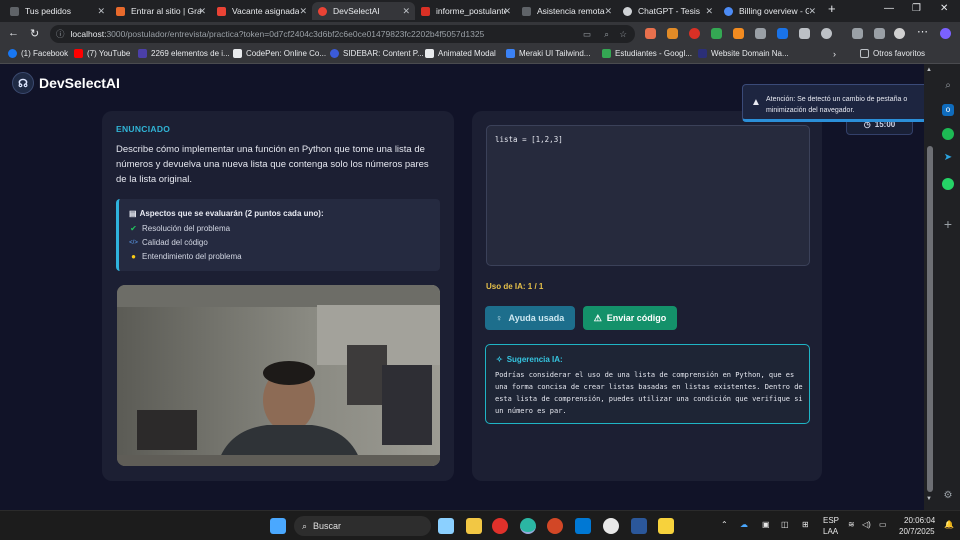  I want to click on facebook-icon, so click(12, 53).